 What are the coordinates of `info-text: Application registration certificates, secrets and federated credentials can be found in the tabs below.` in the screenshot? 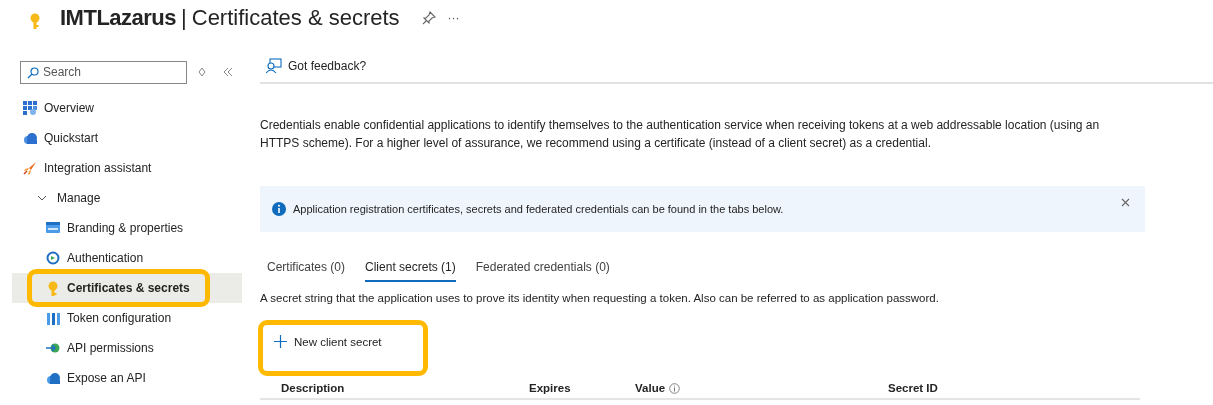 It's located at (539, 209).